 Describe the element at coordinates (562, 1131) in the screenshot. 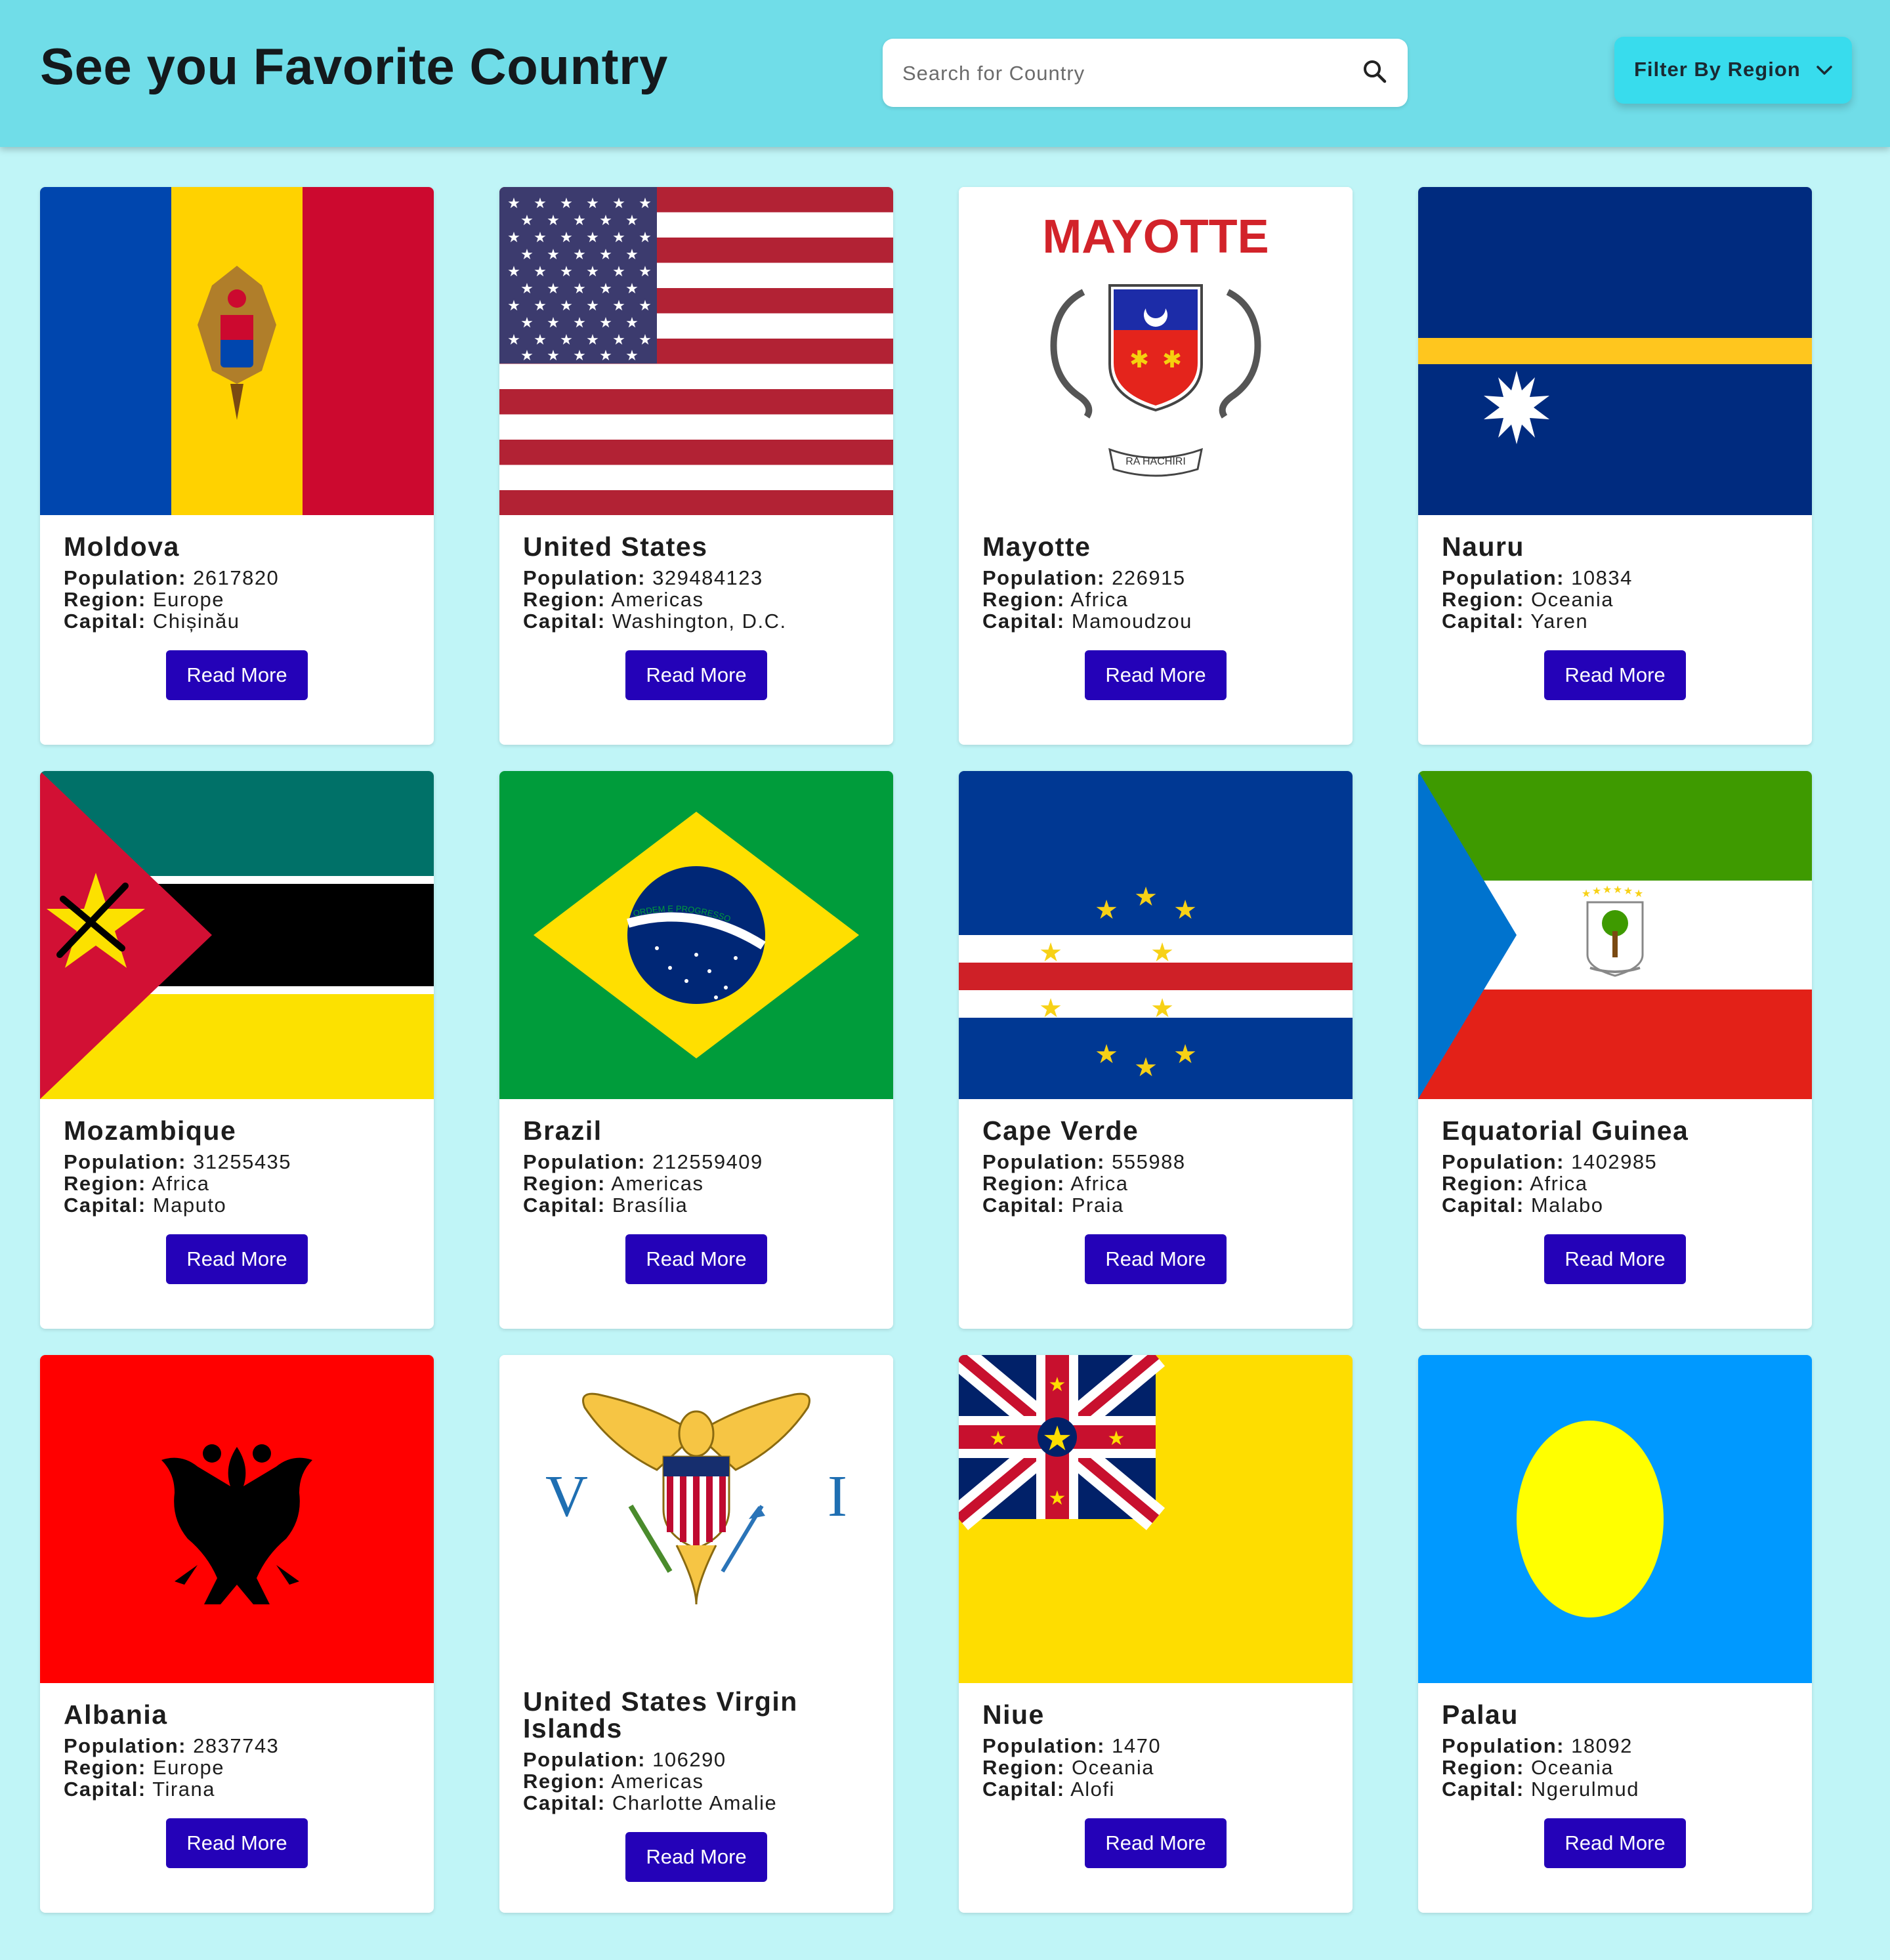

I see `country-name: Brazil` at that location.